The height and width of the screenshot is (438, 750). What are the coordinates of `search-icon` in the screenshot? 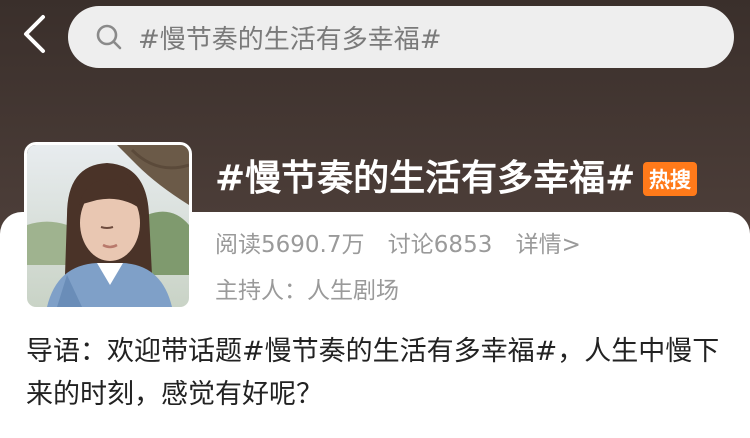 It's located at (109, 37).